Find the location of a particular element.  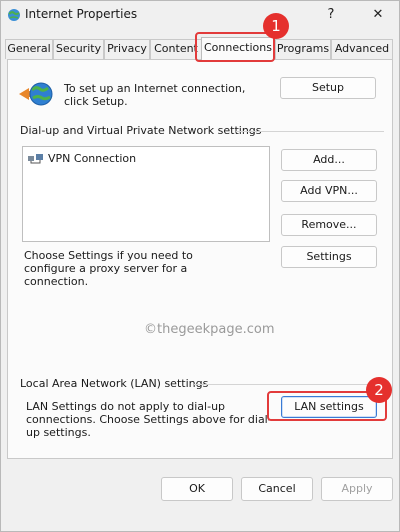

list-item: VPN Connection is located at coordinates (81, 158).